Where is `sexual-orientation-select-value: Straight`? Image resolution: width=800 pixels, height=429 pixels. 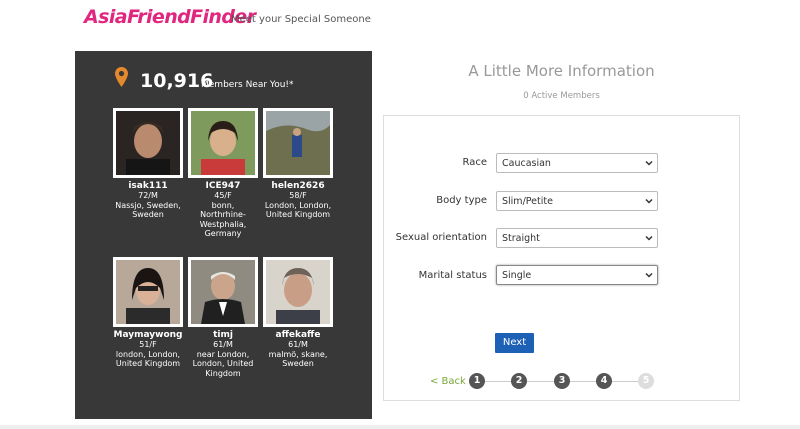
sexual-orientation-select-value: Straight is located at coordinates (521, 238).